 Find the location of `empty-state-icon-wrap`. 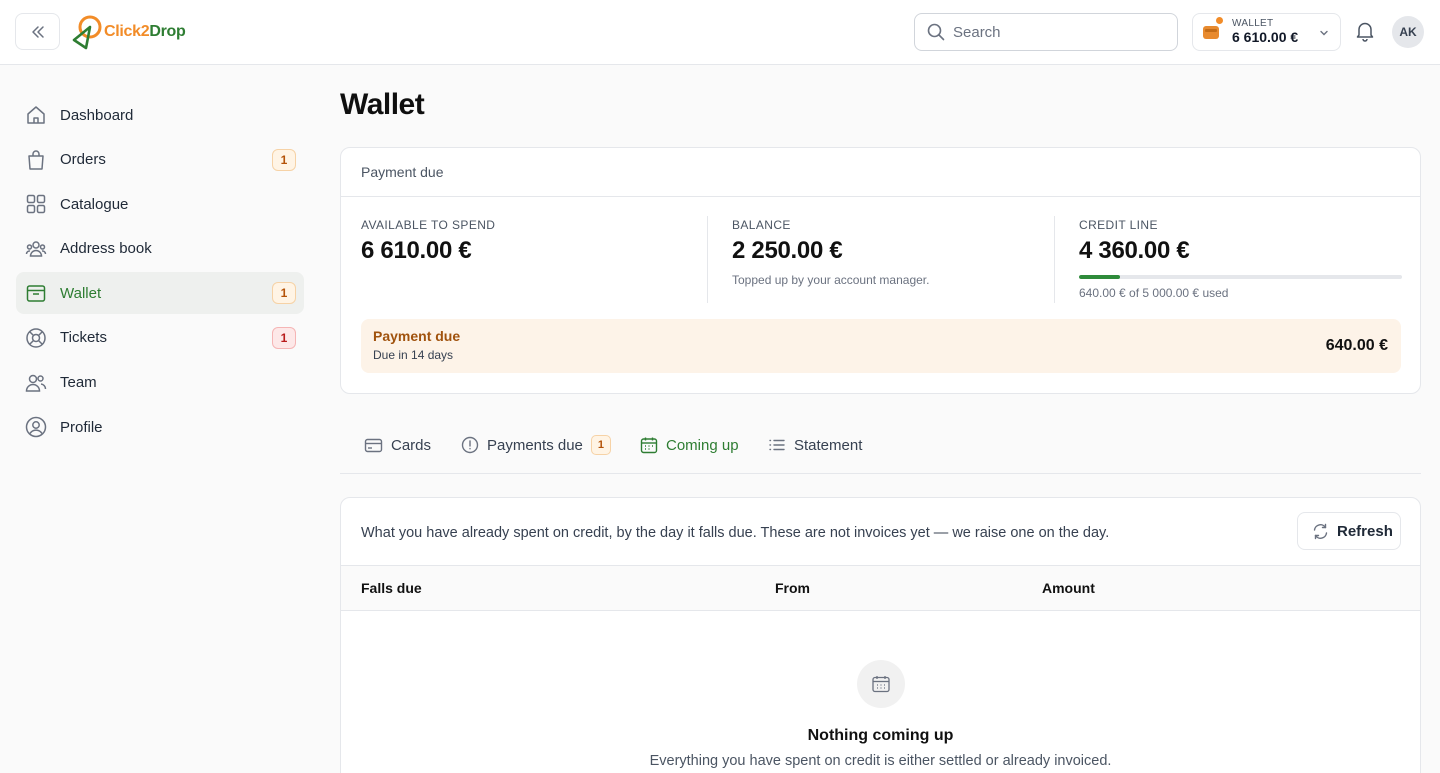

empty-state-icon-wrap is located at coordinates (881, 684).